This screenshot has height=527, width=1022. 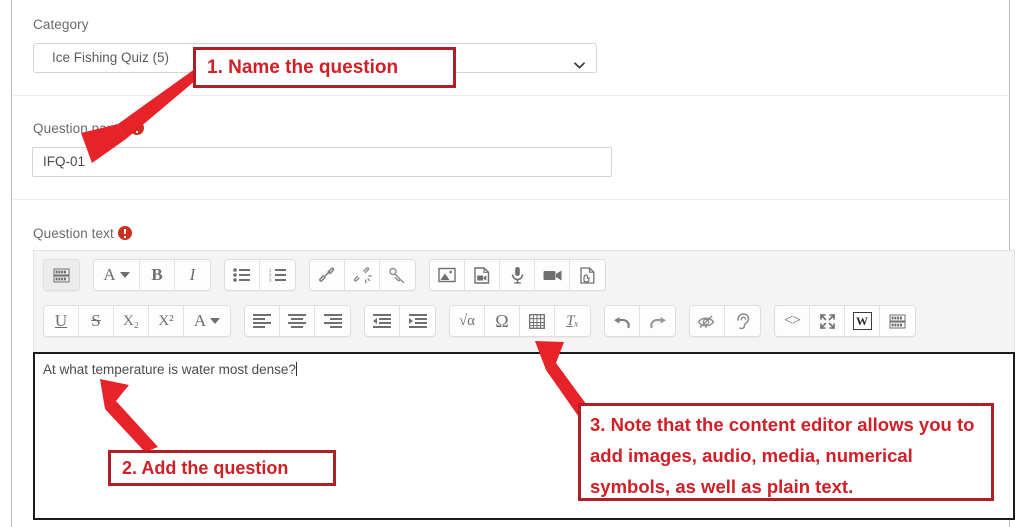 I want to click on record-video-button, so click(x=552, y=275).